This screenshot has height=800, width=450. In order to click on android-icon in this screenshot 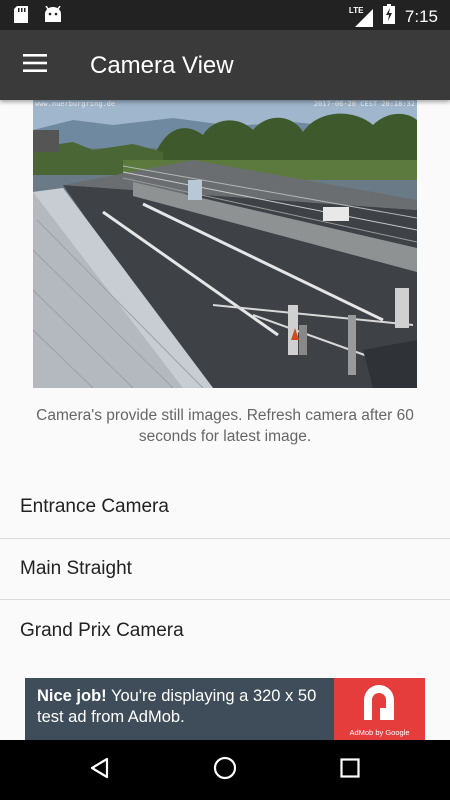, I will do `click(53, 16)`.